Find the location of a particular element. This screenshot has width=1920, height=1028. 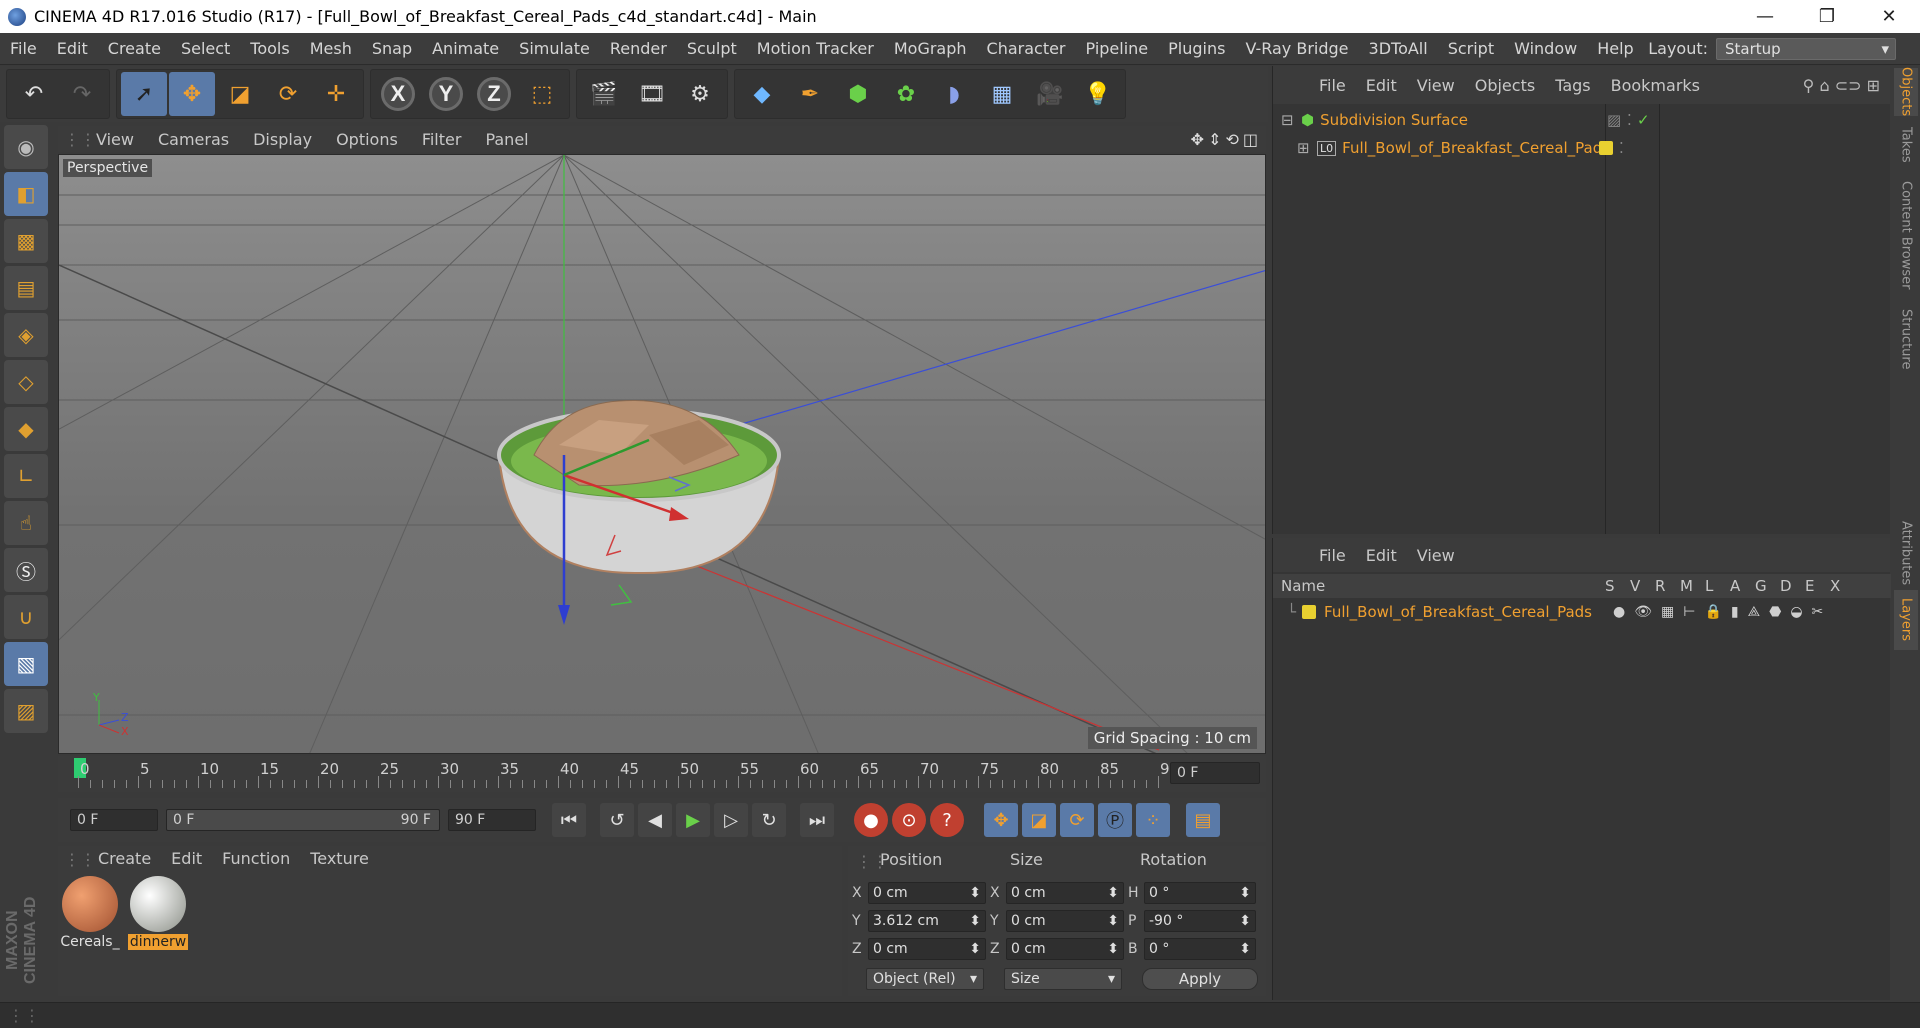

xref-icon: ✂ is located at coordinates (1818, 612).